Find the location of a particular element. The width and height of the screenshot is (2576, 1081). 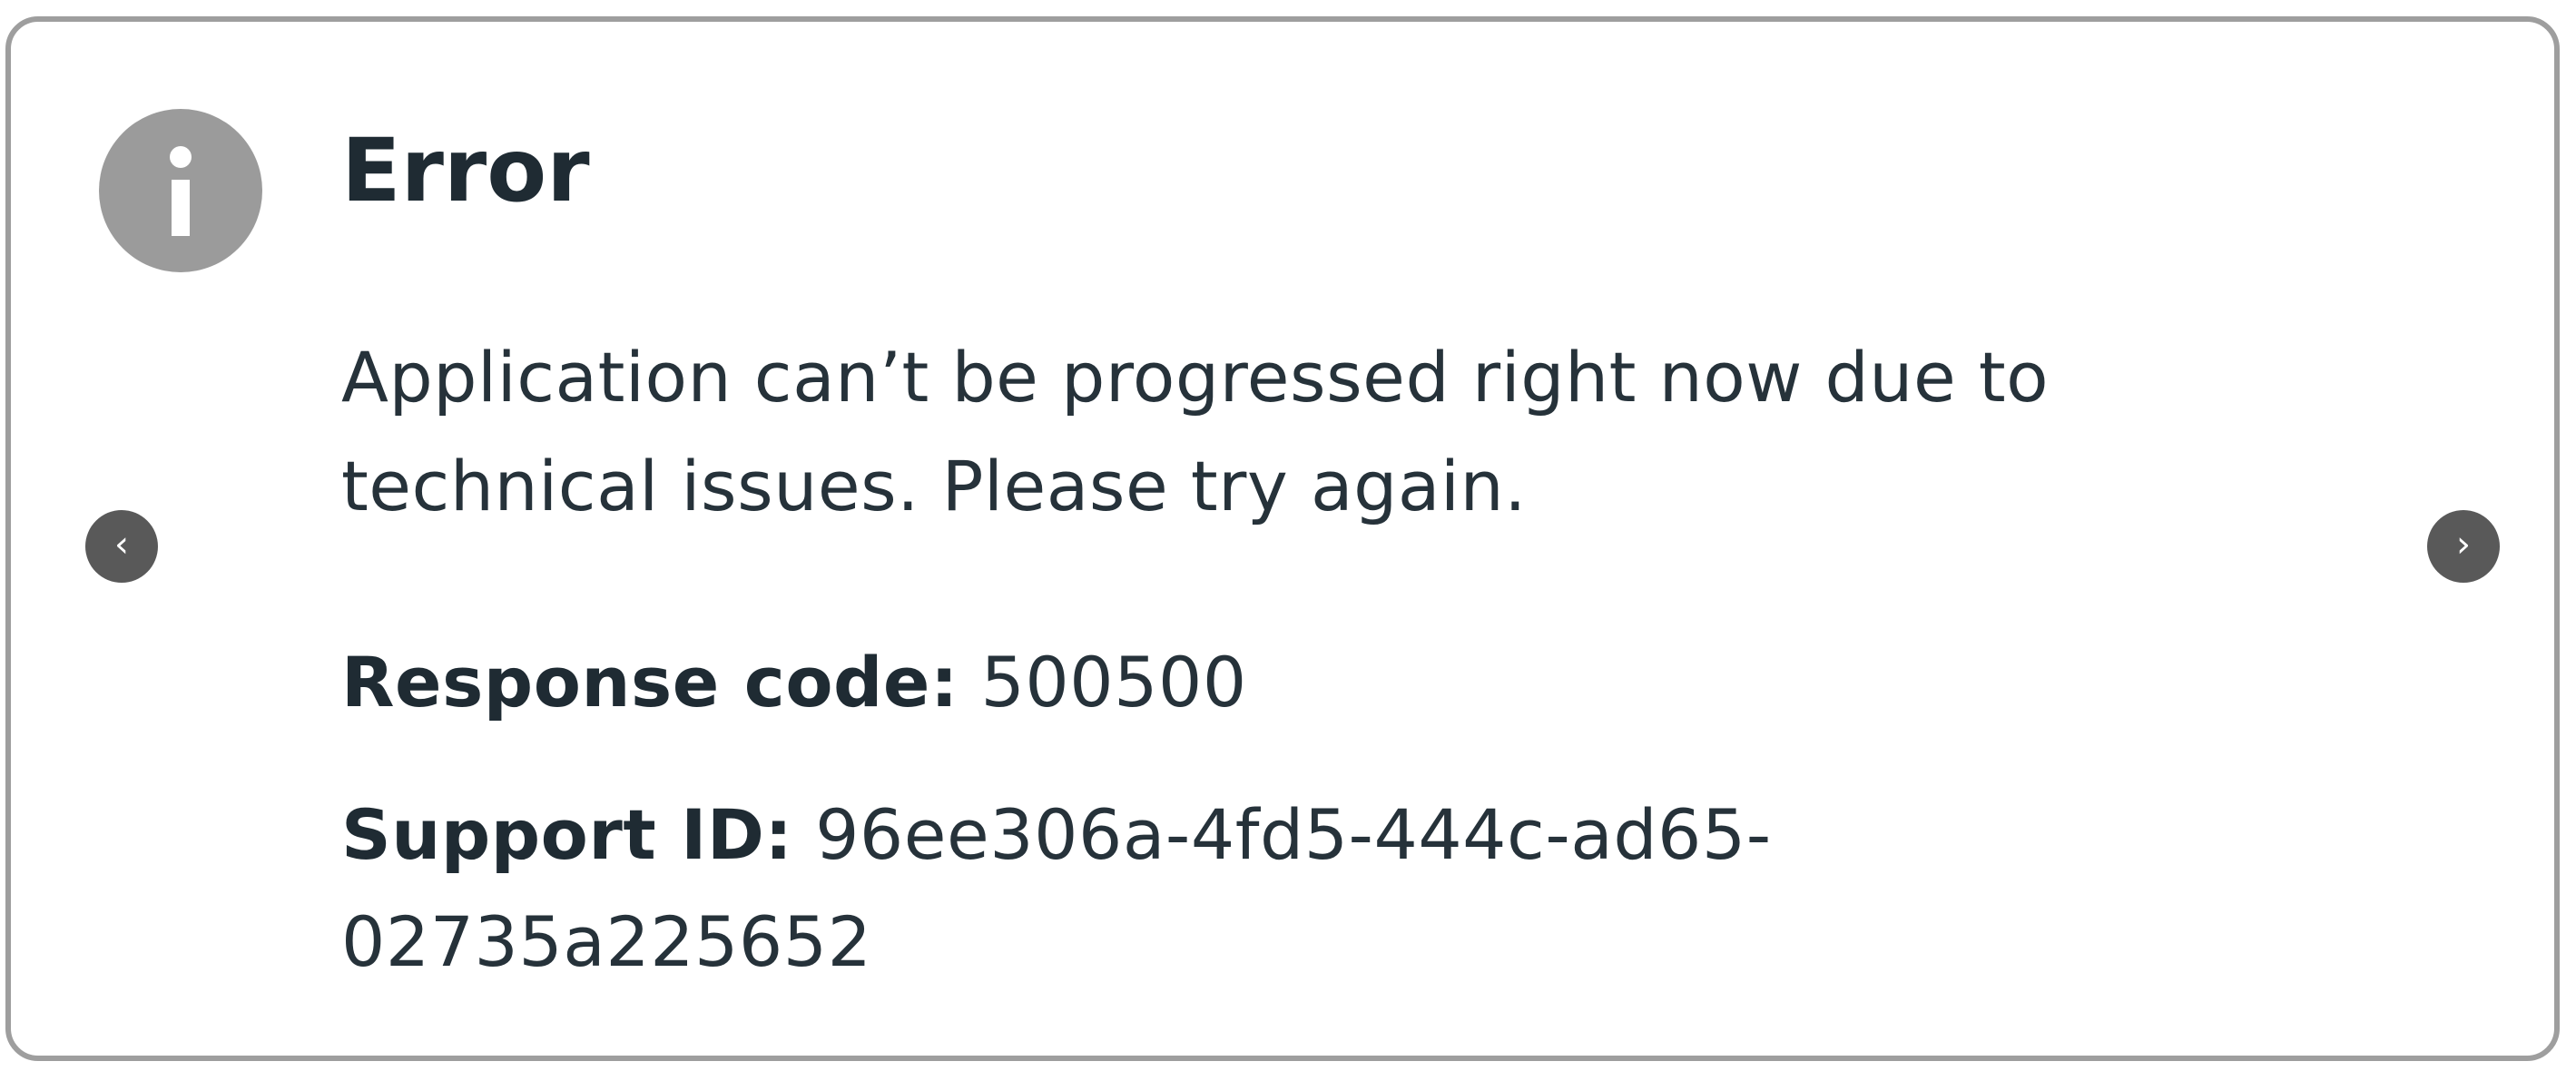

error-title: Error is located at coordinates (465, 170).